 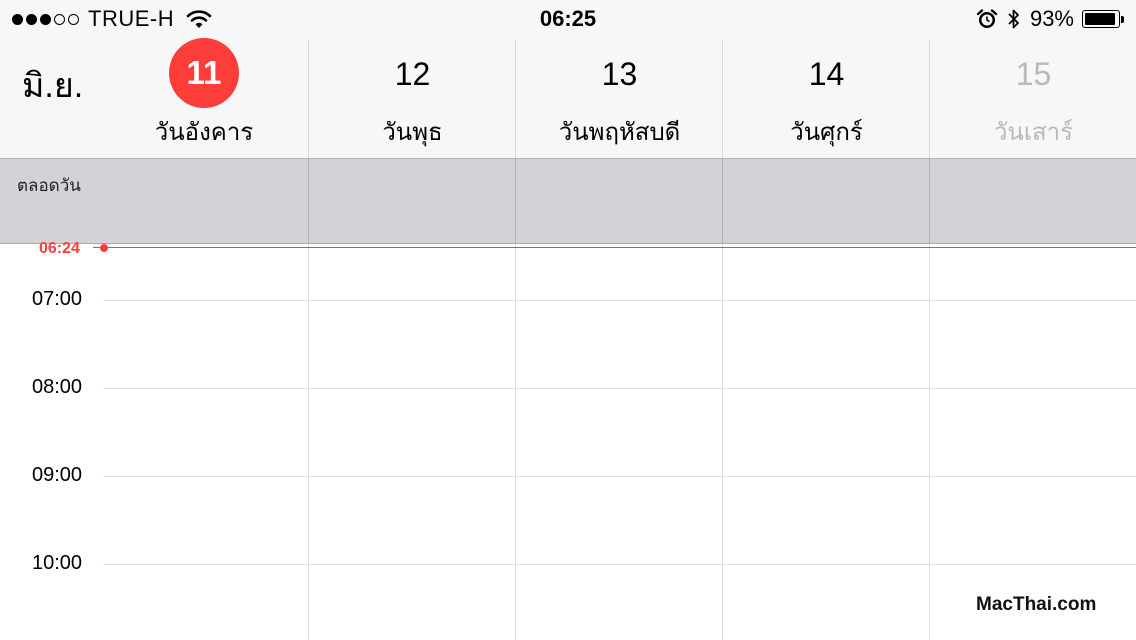 I want to click on day-name: วันเสาร์, so click(x=1033, y=132).